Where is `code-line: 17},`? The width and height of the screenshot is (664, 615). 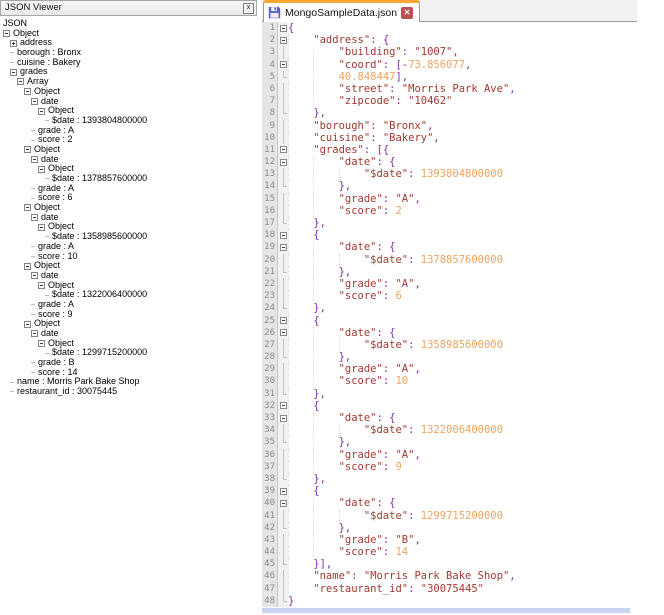 code-line: 17}, is located at coordinates (449, 223).